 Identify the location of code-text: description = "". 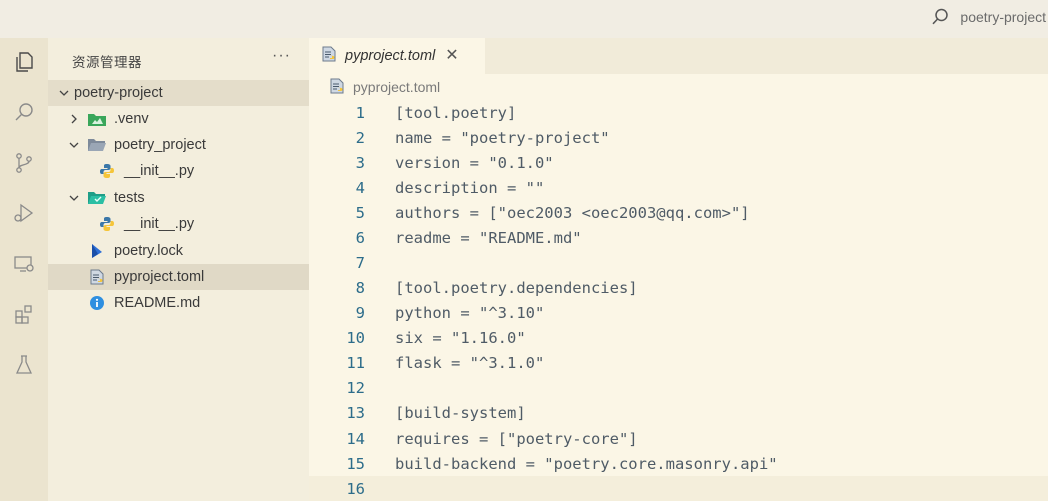
(470, 187).